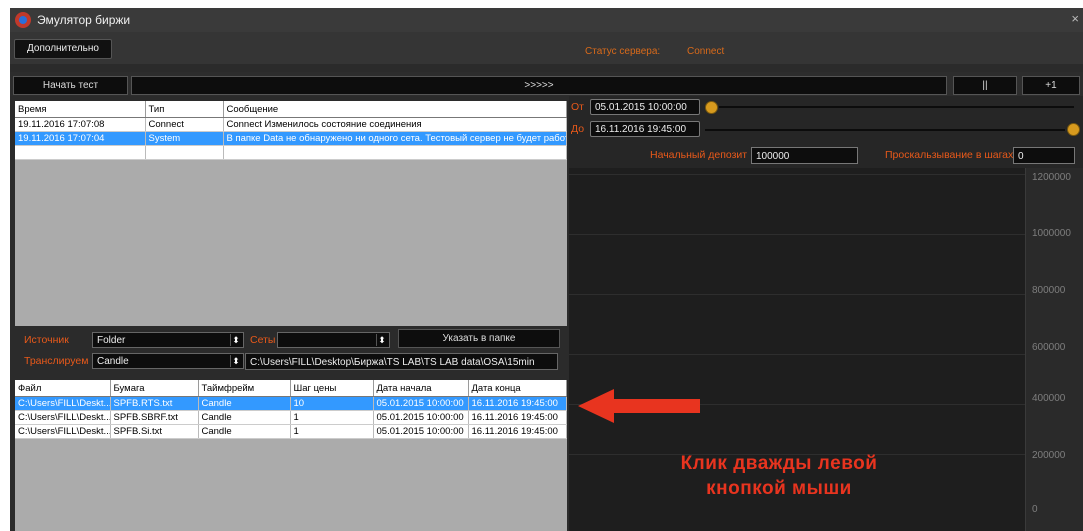 The width and height of the screenshot is (1083, 531). Describe the element at coordinates (263, 340) in the screenshot. I see `sets-label: Сеты` at that location.